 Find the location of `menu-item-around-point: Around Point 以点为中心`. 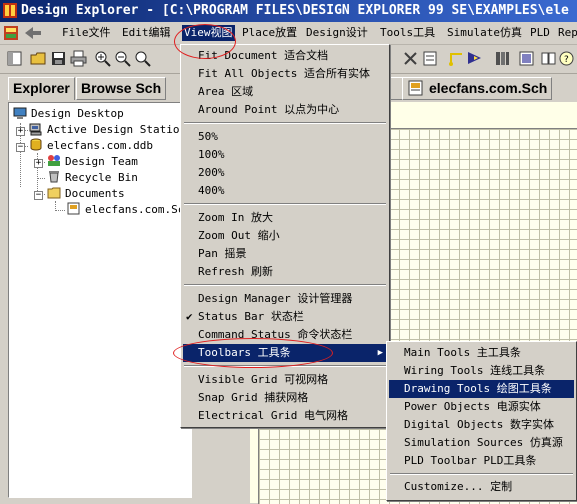

menu-item-around-point: Around Point 以点为中心 is located at coordinates (285, 110).